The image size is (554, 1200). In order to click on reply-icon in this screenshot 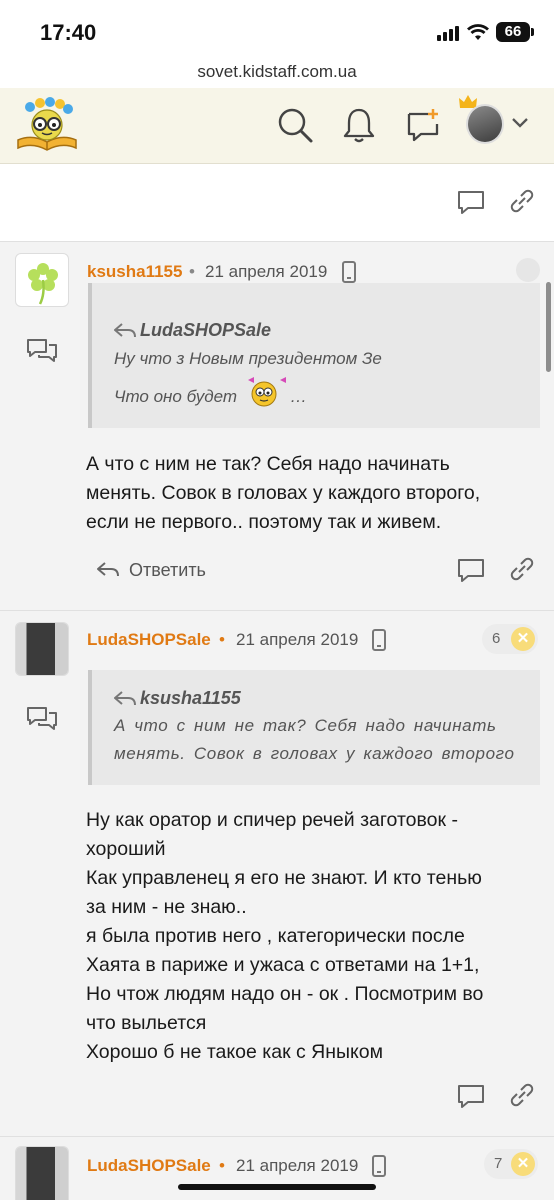, I will do `click(108, 570)`.